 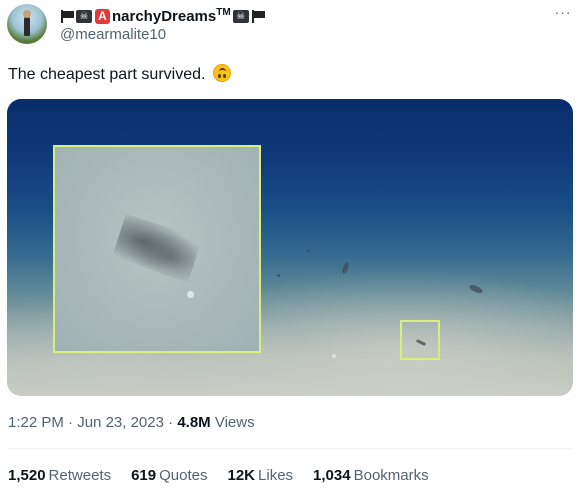 I want to click on debris-fragment, so click(x=157, y=248).